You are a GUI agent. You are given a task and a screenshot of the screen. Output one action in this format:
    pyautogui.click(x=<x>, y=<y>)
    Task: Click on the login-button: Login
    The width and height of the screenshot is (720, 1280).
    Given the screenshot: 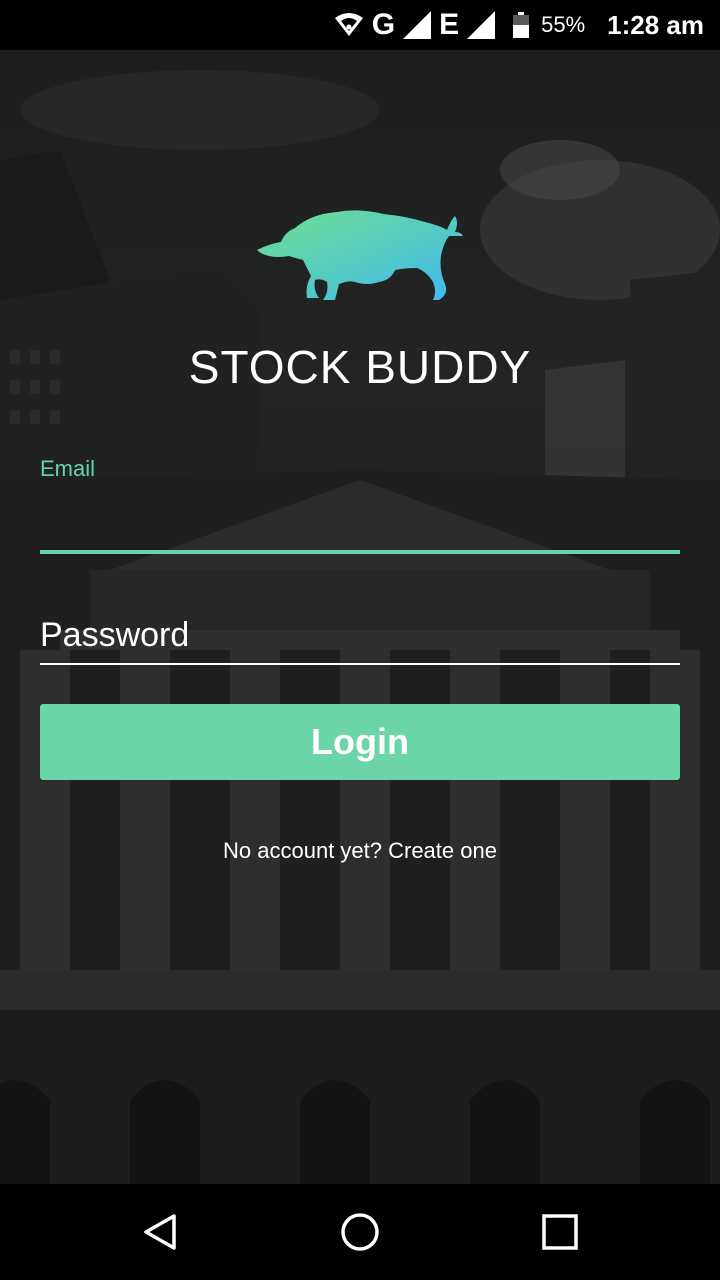 What is the action you would take?
    pyautogui.click(x=360, y=742)
    